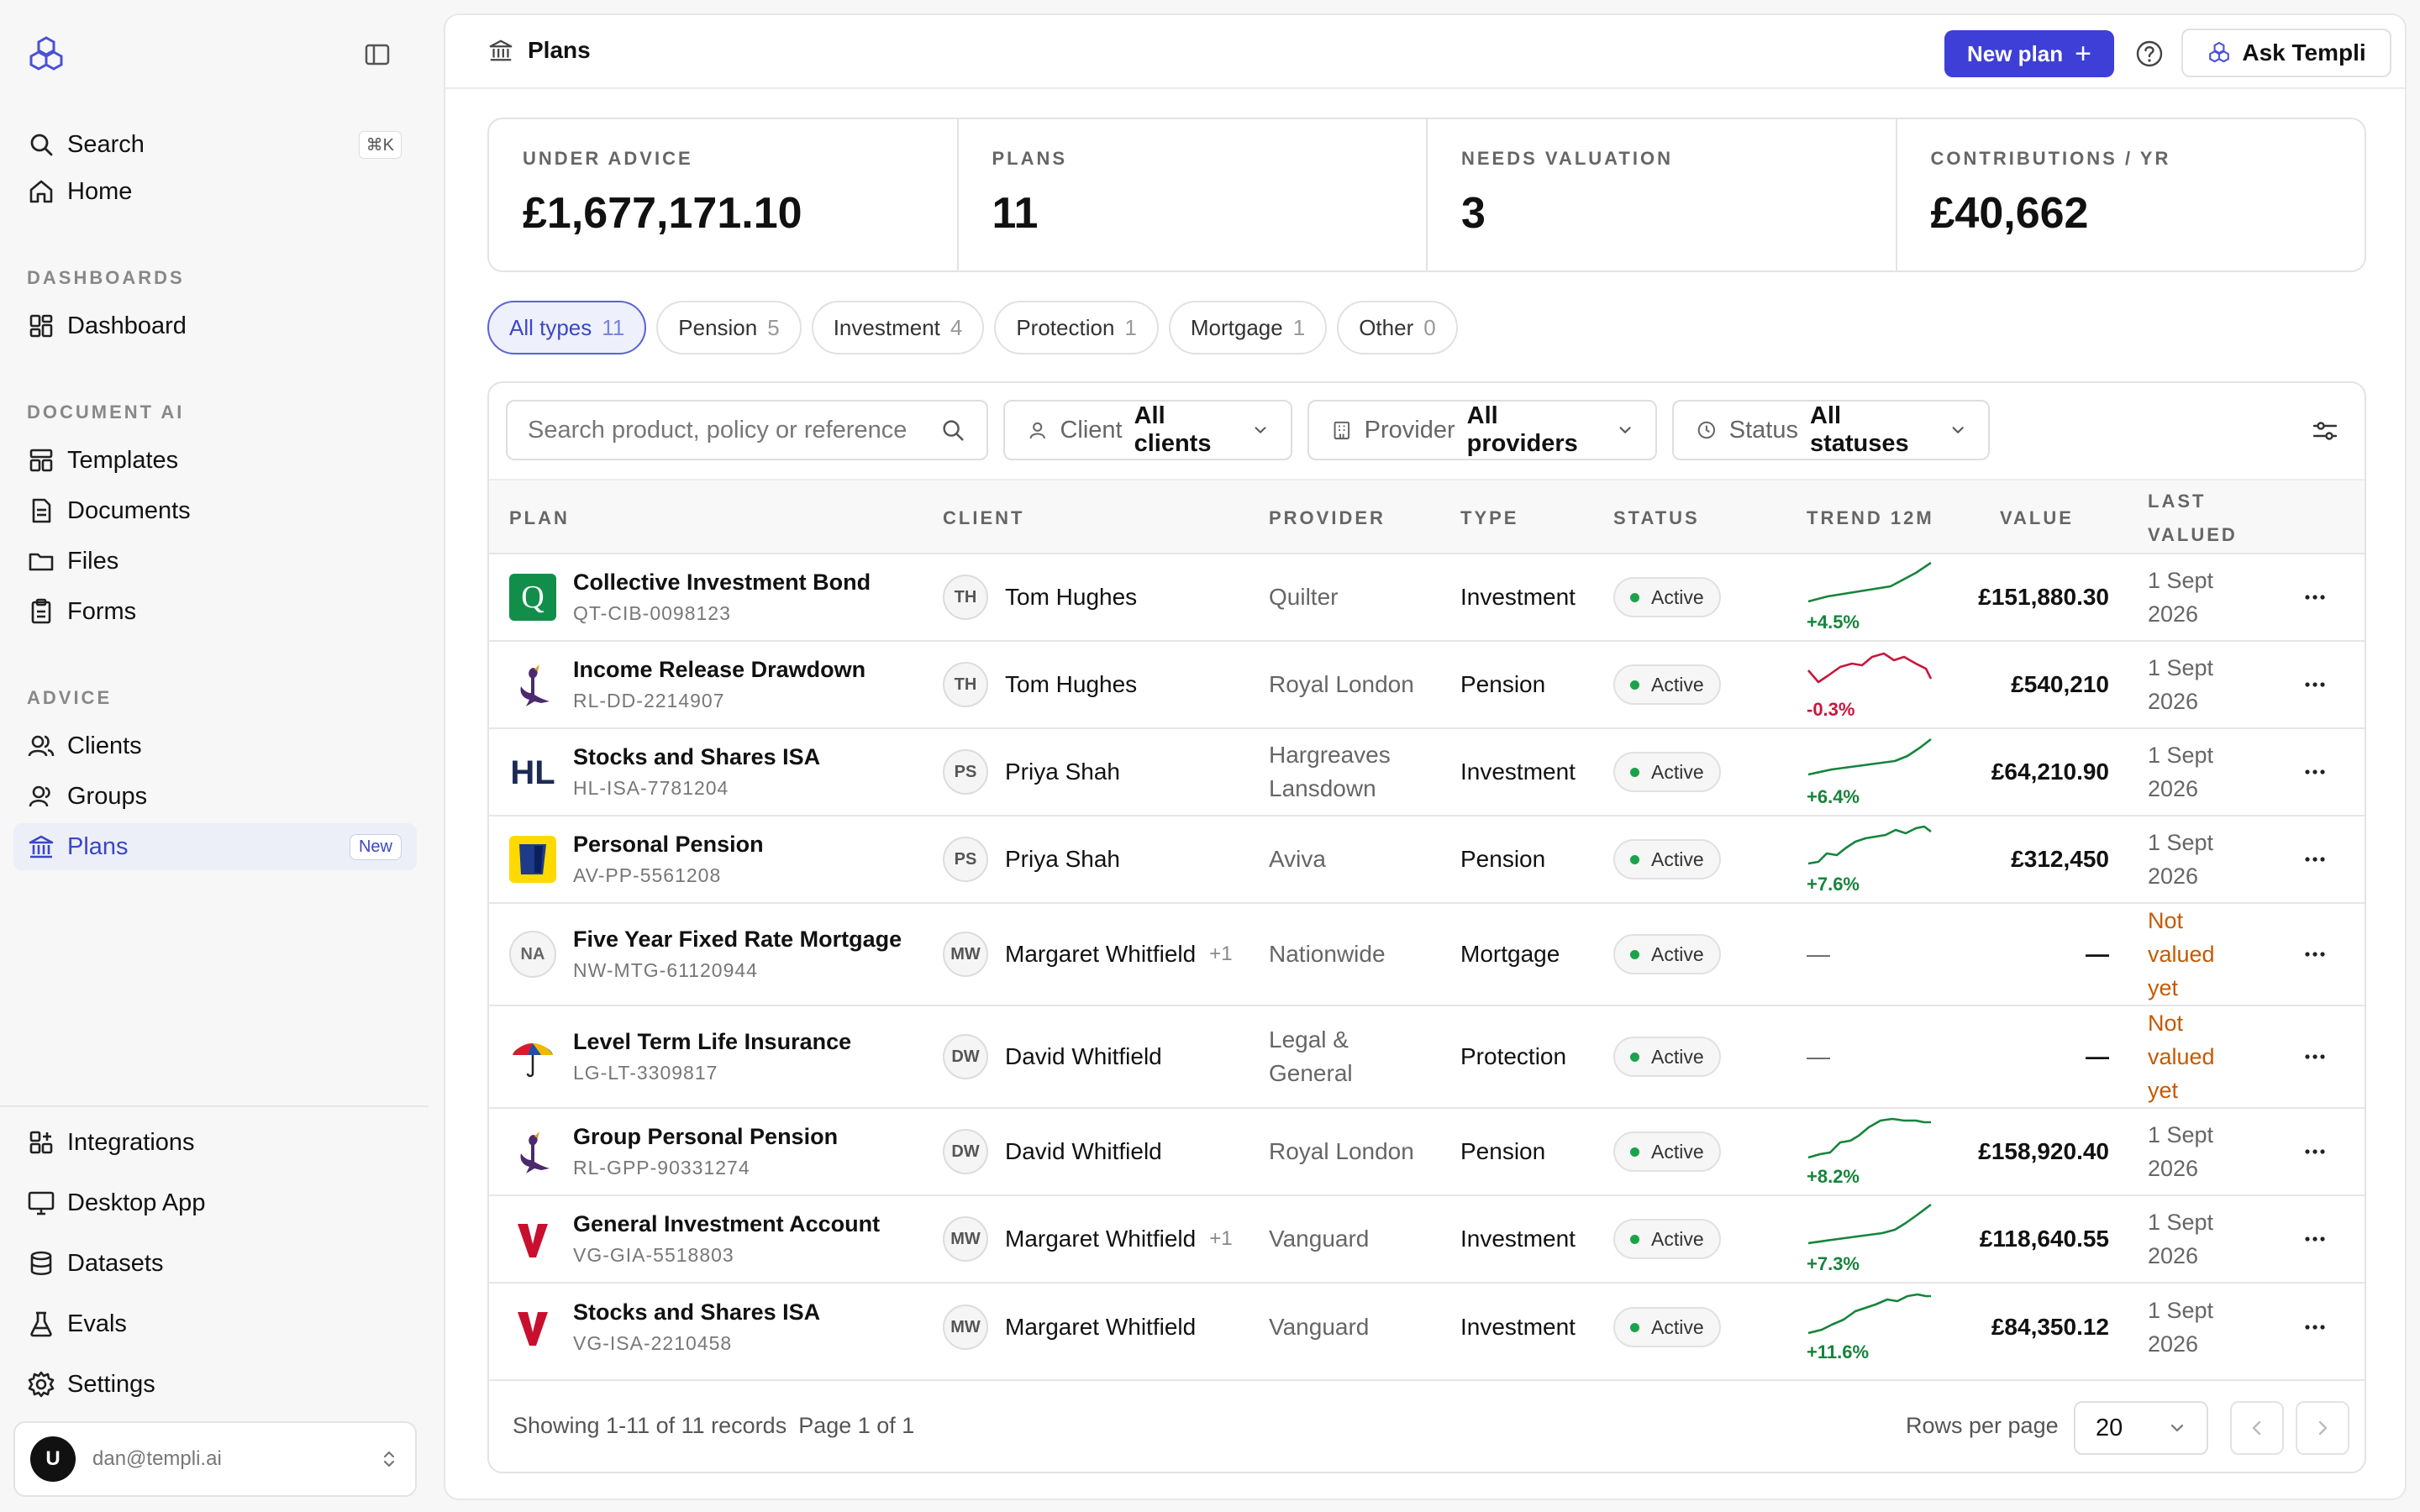  Describe the element at coordinates (1311, 1073) in the screenshot. I see `provider-name-line-2: General` at that location.